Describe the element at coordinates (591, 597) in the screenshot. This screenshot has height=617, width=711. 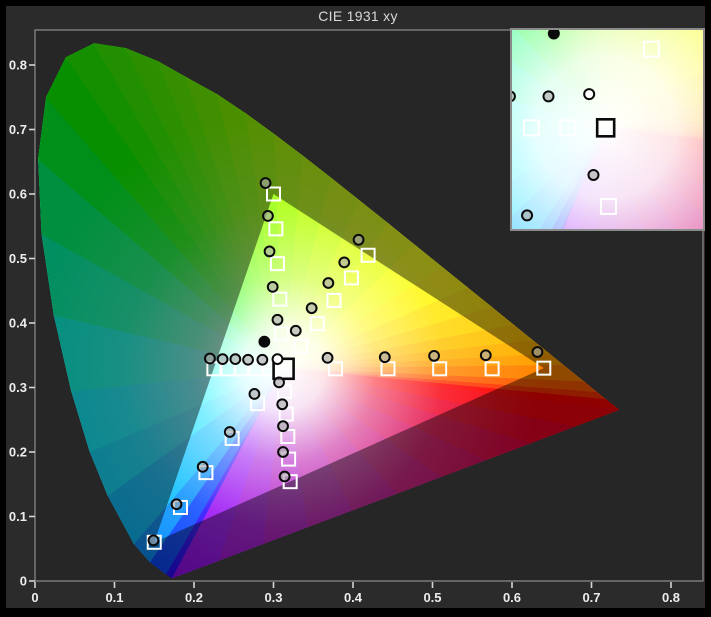
I see `x-tick-label: 0.7` at that location.